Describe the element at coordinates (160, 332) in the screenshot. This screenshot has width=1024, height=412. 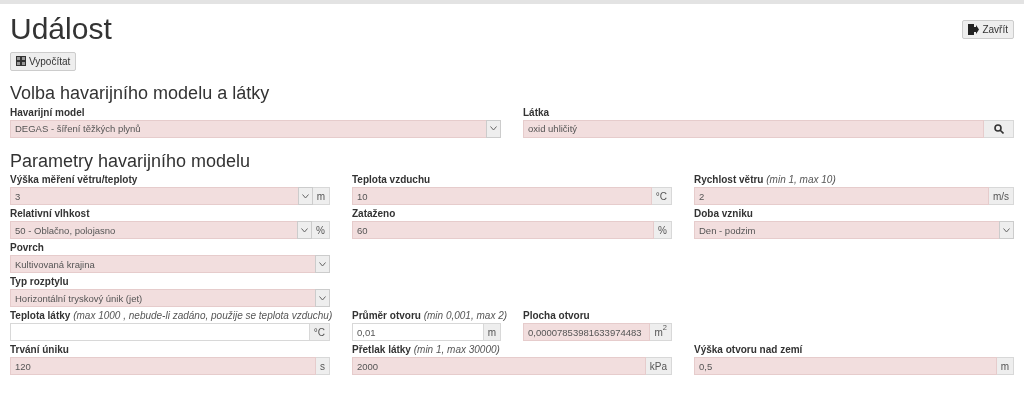
I see `input-field` at that location.